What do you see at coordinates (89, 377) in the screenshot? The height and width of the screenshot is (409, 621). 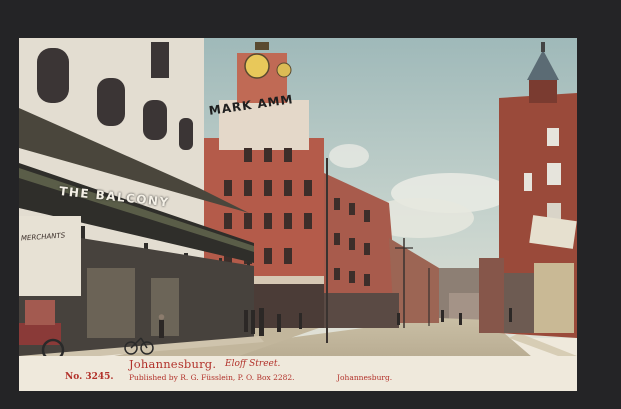 I see `card-number: No. 3245.` at bounding box center [89, 377].